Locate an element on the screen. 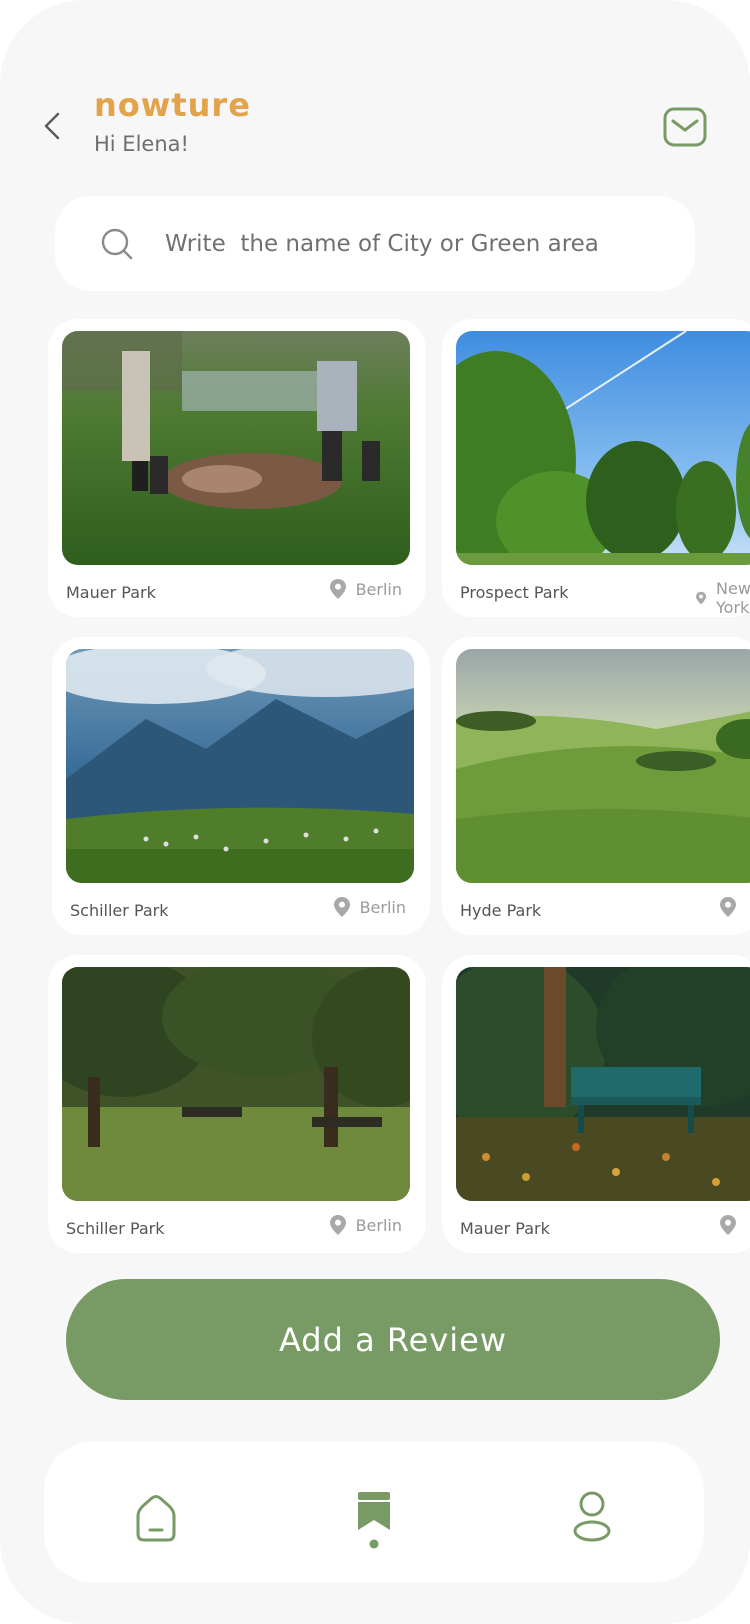 This screenshot has height=1624, width=750. back-button is located at coordinates (54, 126).